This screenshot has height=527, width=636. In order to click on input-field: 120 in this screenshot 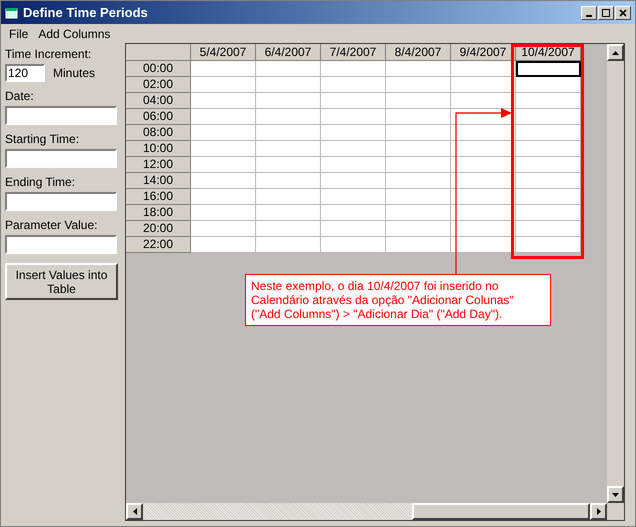, I will do `click(25, 73)`.